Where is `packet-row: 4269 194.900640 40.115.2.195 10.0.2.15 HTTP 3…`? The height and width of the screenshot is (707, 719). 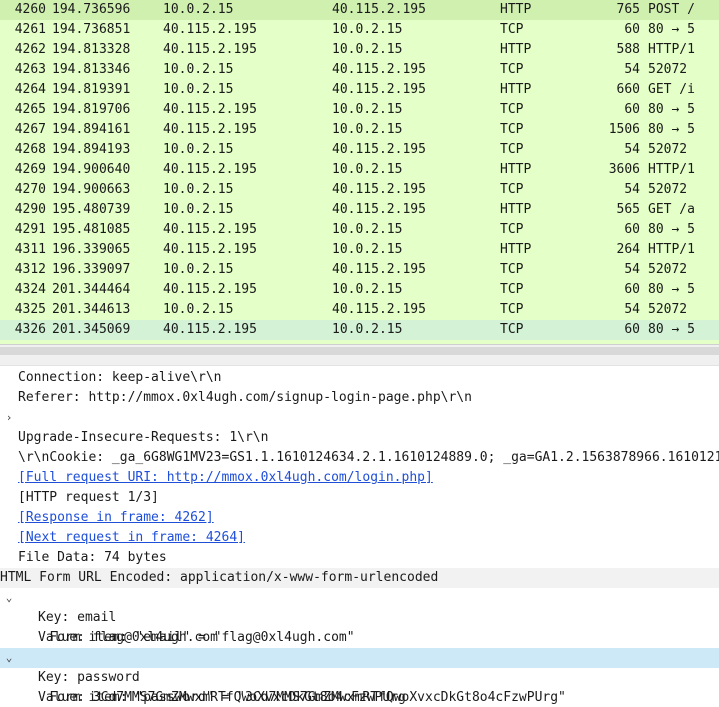
packet-row: 4269 194.900640 40.115.2.195 10.0.2.15 HTTP 3… is located at coordinates (359, 170).